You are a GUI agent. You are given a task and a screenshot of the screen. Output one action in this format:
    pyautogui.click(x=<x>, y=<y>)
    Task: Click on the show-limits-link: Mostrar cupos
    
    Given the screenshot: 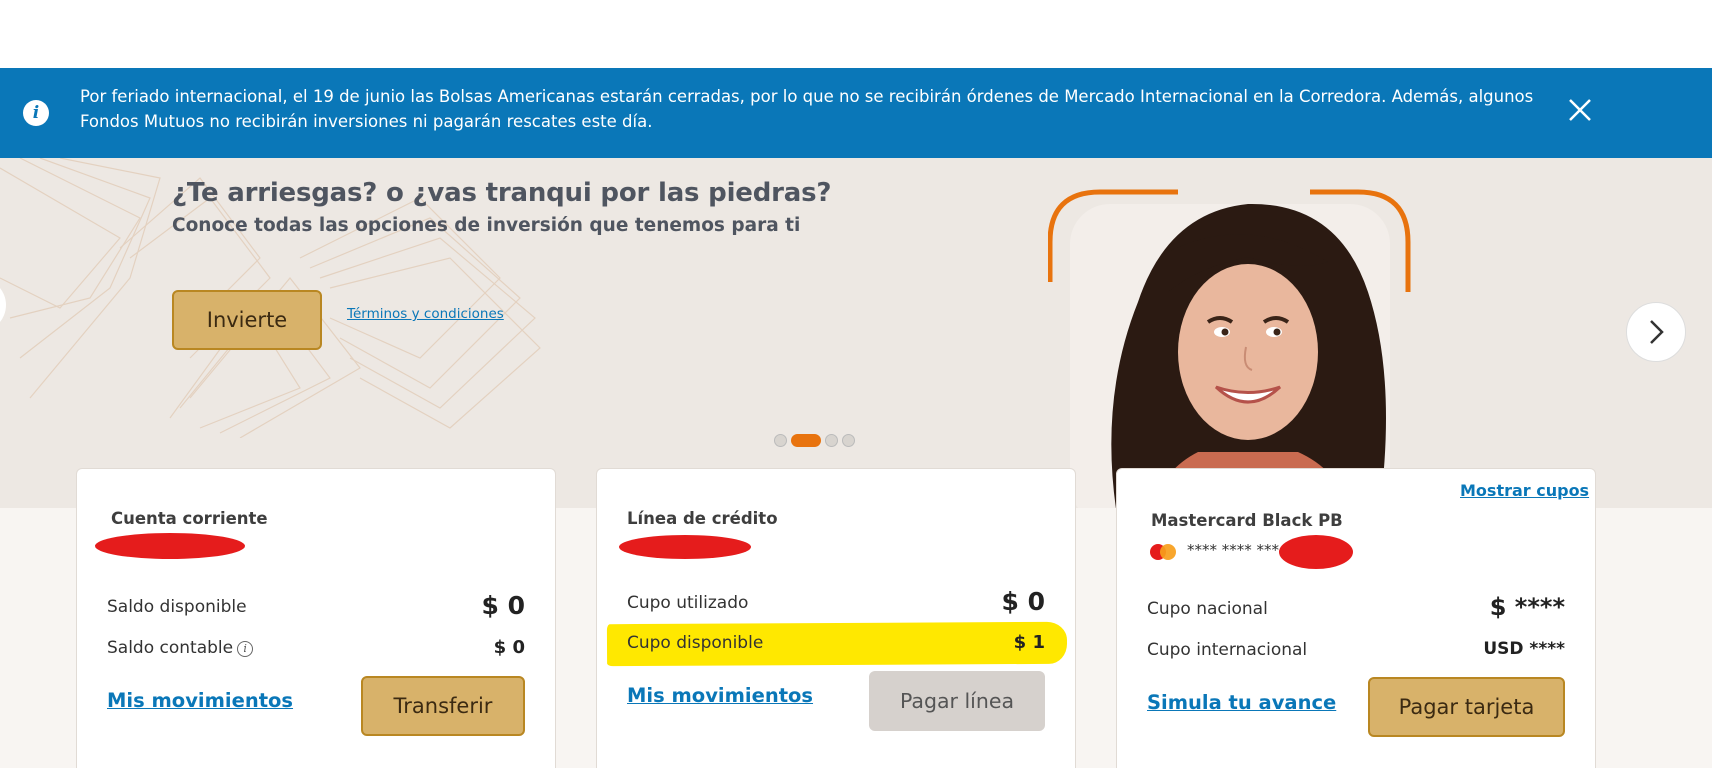 What is the action you would take?
    pyautogui.click(x=1524, y=490)
    